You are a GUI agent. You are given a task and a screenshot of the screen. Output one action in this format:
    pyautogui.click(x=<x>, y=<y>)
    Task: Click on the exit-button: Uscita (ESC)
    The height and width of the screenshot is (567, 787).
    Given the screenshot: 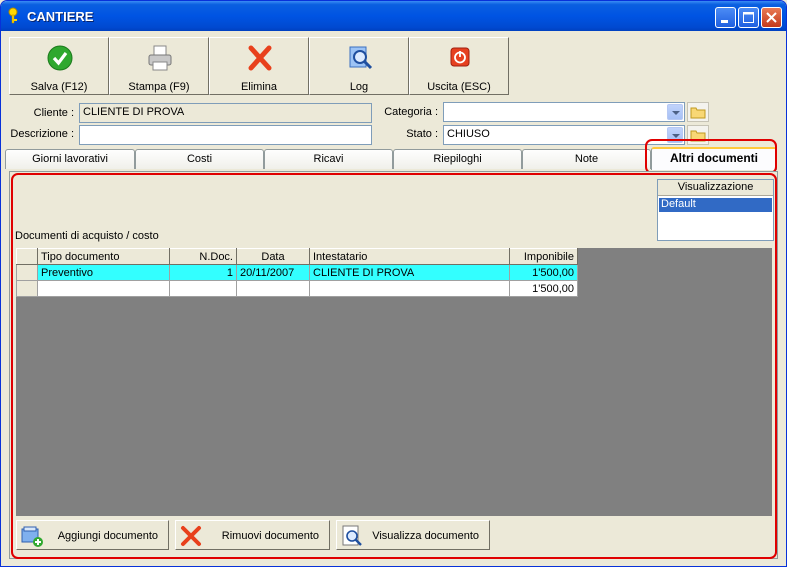 What is the action you would take?
    pyautogui.click(x=459, y=66)
    